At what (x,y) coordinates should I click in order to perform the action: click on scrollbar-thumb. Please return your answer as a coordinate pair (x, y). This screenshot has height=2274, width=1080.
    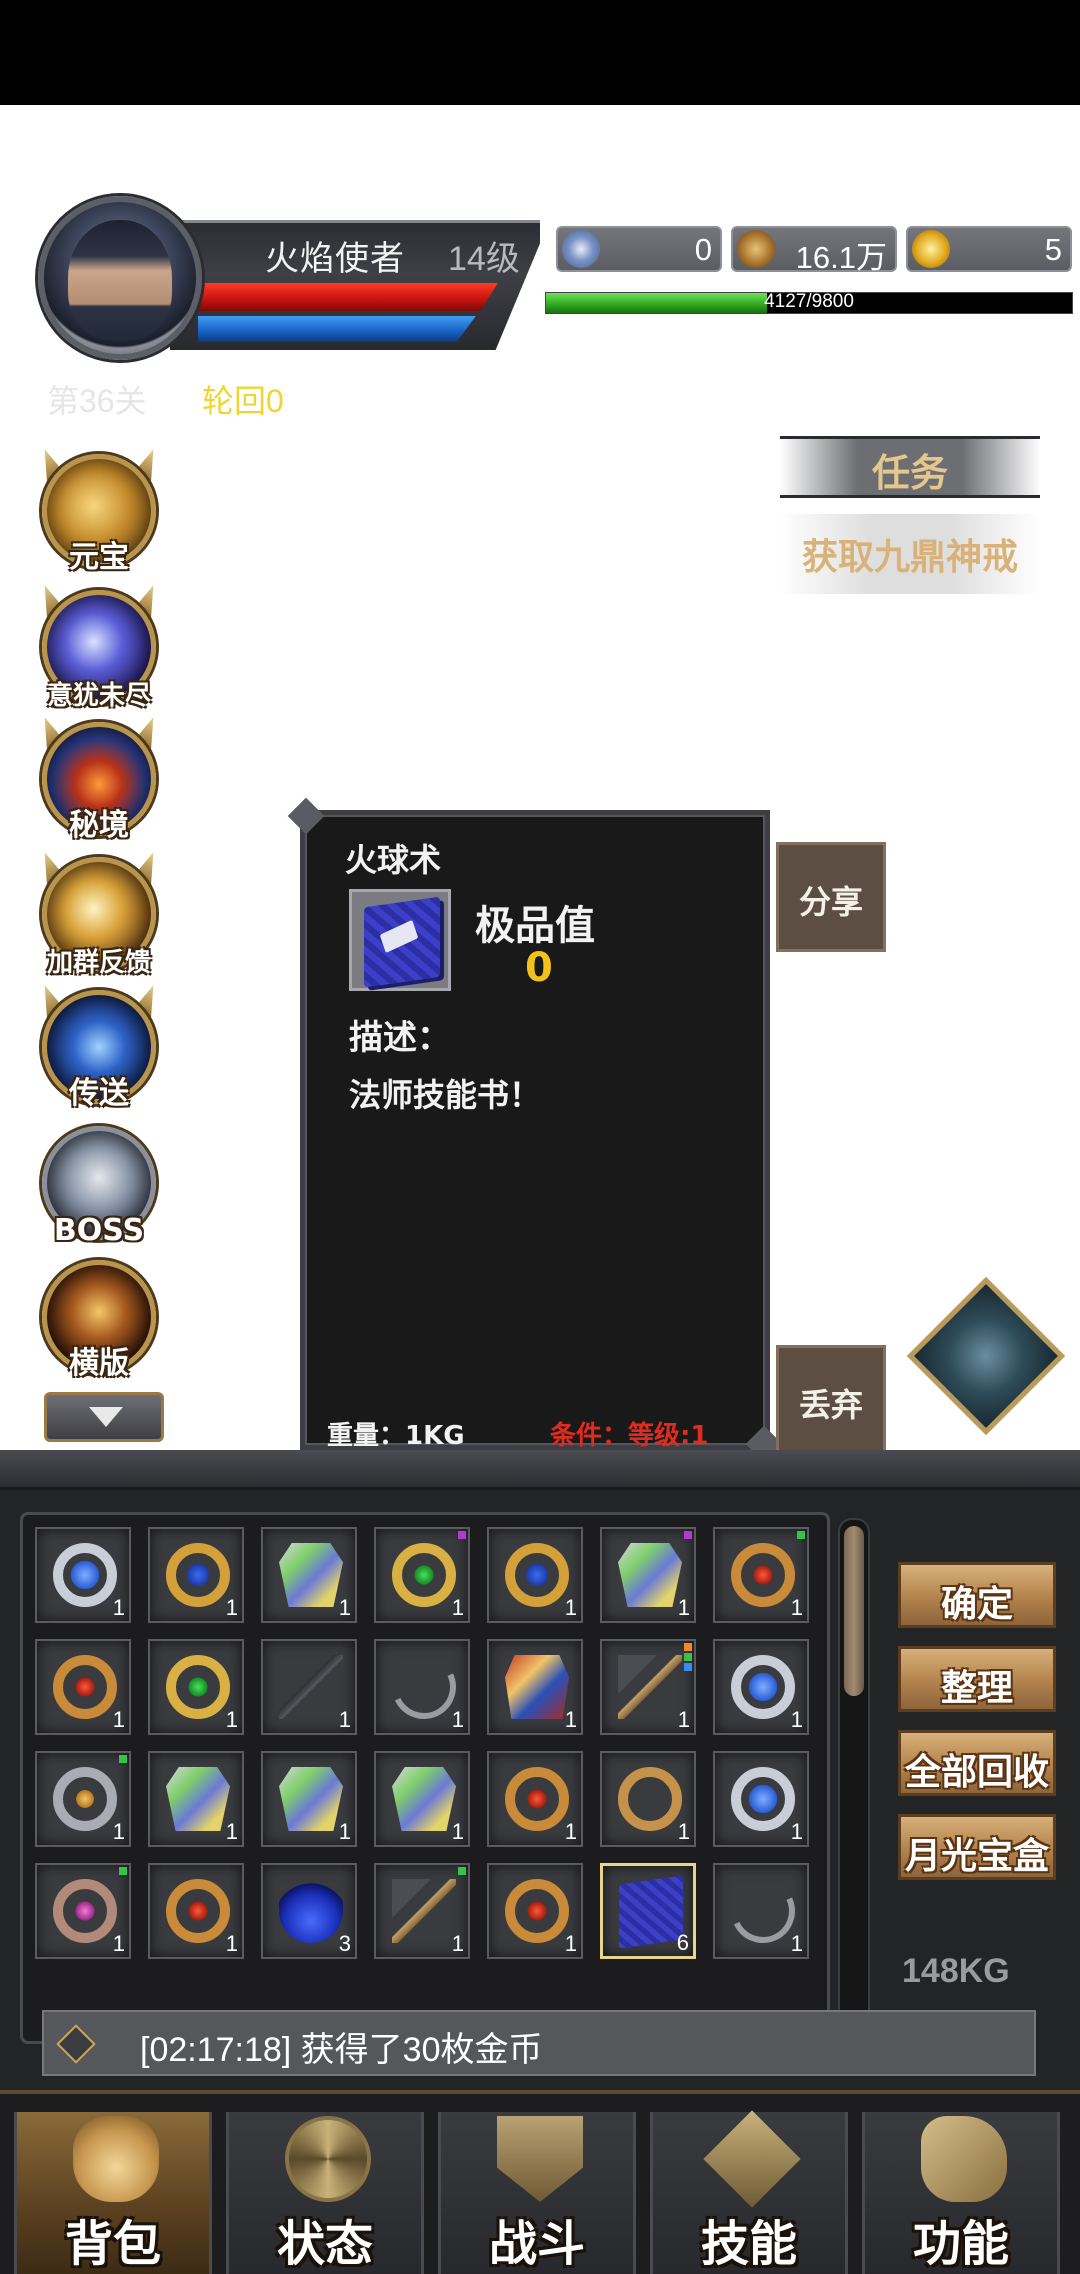
    Looking at the image, I should click on (854, 1611).